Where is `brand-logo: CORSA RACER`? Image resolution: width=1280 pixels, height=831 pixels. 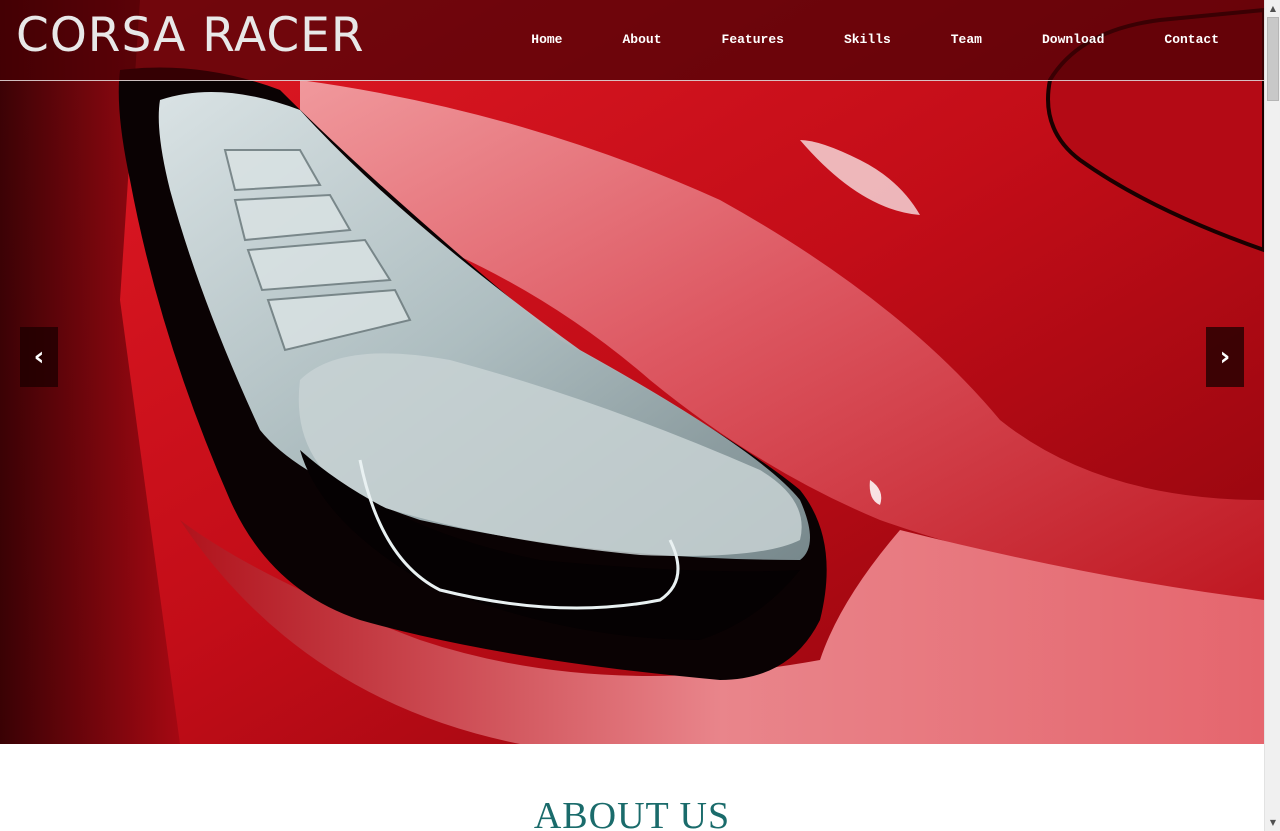
brand-logo: CORSA RACER is located at coordinates (190, 36).